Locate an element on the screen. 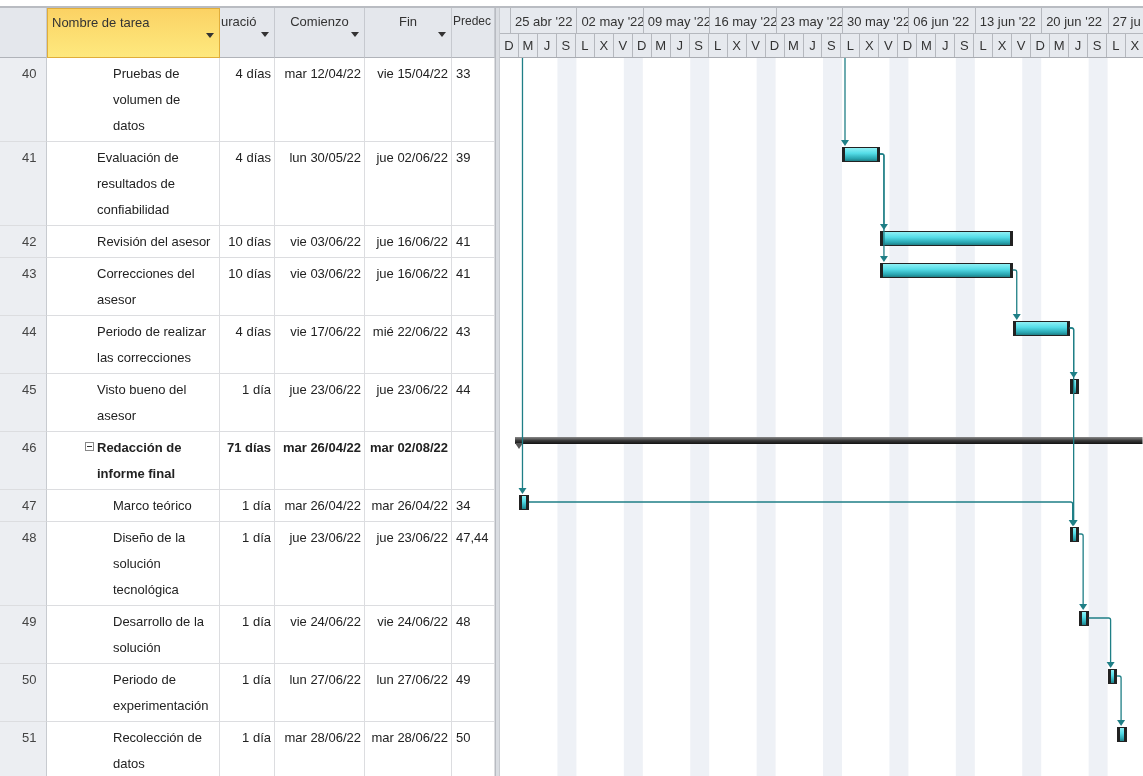  row-number: 43 is located at coordinates (23, 287).